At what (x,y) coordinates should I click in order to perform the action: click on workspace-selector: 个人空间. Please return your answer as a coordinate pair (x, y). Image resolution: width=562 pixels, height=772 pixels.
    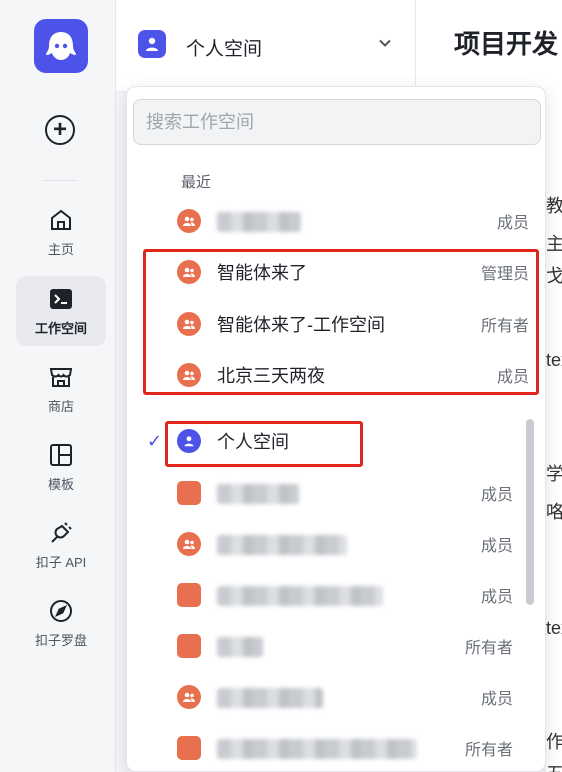
    Looking at the image, I should click on (266, 46).